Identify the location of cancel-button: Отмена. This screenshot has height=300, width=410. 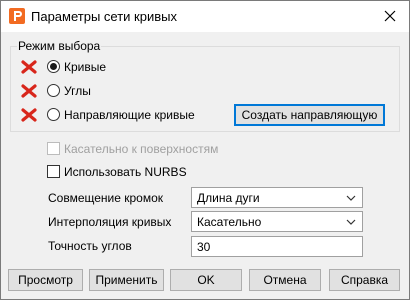
(285, 280).